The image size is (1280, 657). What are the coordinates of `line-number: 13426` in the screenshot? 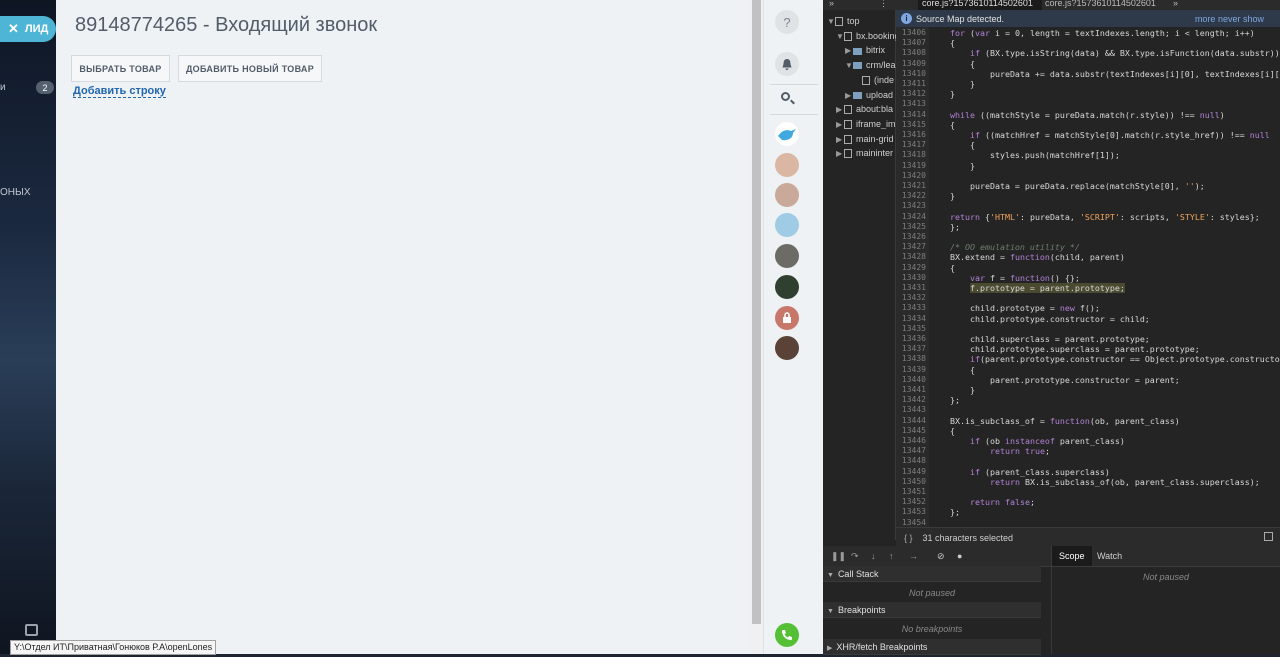 It's located at (911, 237).